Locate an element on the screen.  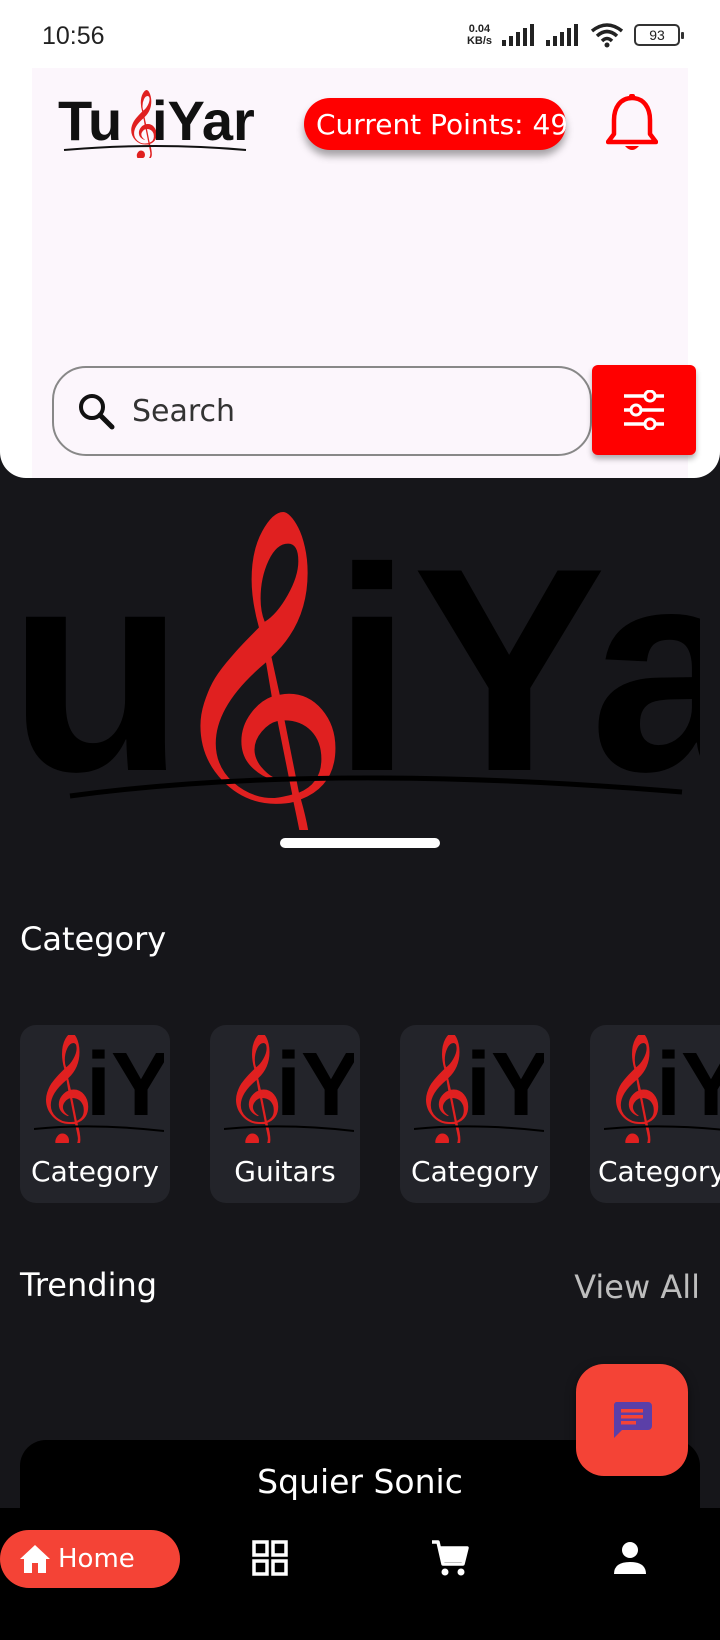
network-speed-unit: KB/s is located at coordinates (479, 41).